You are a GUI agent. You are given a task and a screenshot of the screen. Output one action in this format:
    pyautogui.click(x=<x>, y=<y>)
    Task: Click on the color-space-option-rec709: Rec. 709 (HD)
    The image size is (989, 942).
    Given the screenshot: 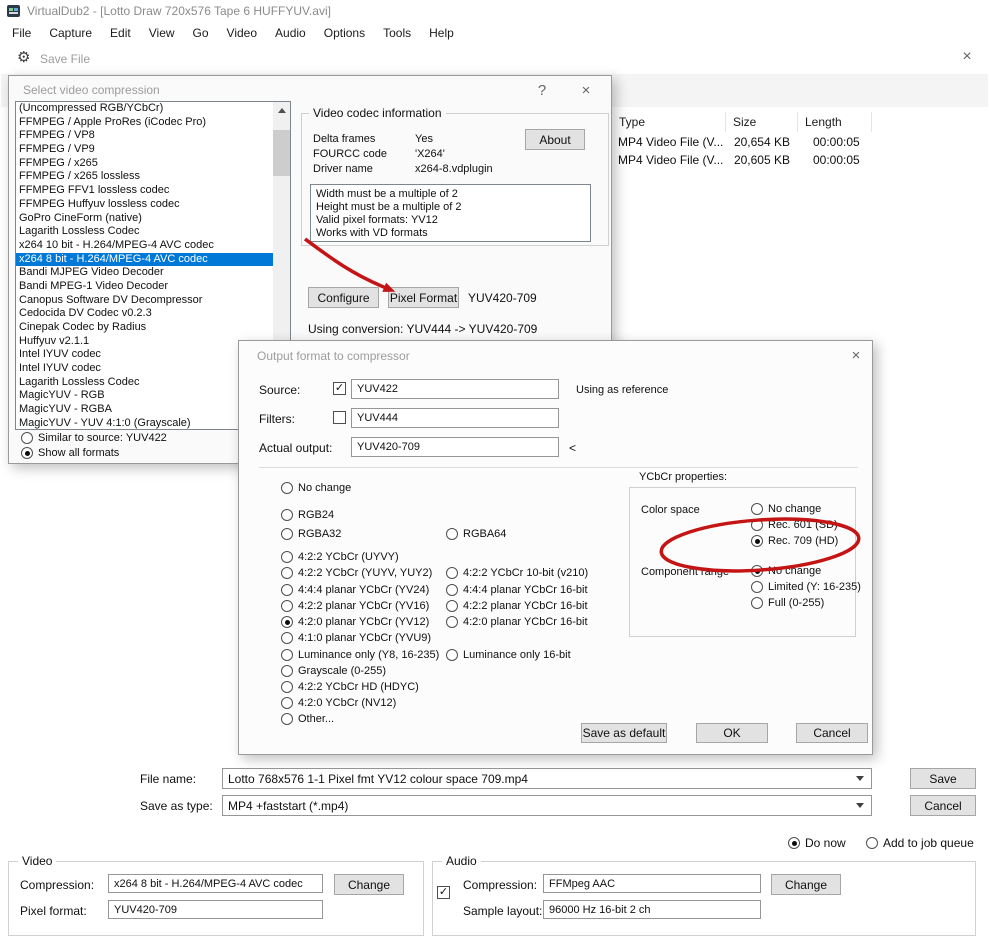 What is the action you would take?
    pyautogui.click(x=794, y=541)
    